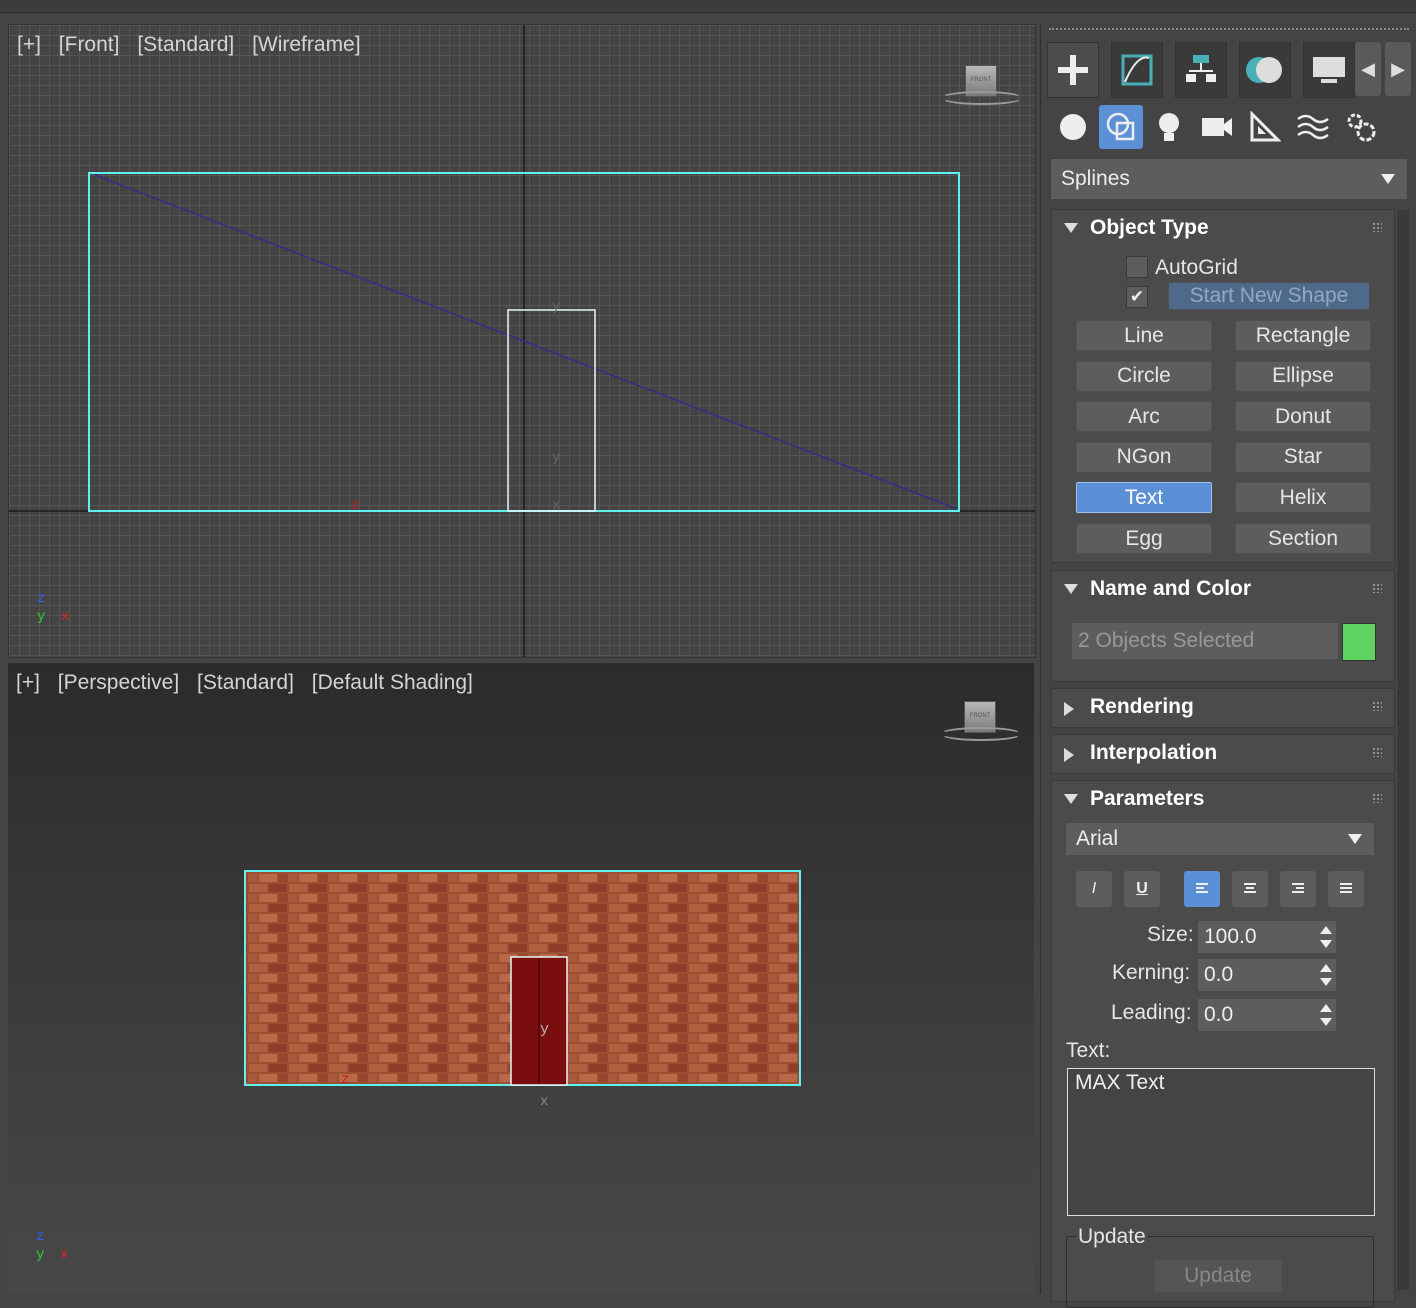 Image resolution: width=1416 pixels, height=1308 pixels. I want to click on shape-button-ngon: NGon, so click(1144, 457).